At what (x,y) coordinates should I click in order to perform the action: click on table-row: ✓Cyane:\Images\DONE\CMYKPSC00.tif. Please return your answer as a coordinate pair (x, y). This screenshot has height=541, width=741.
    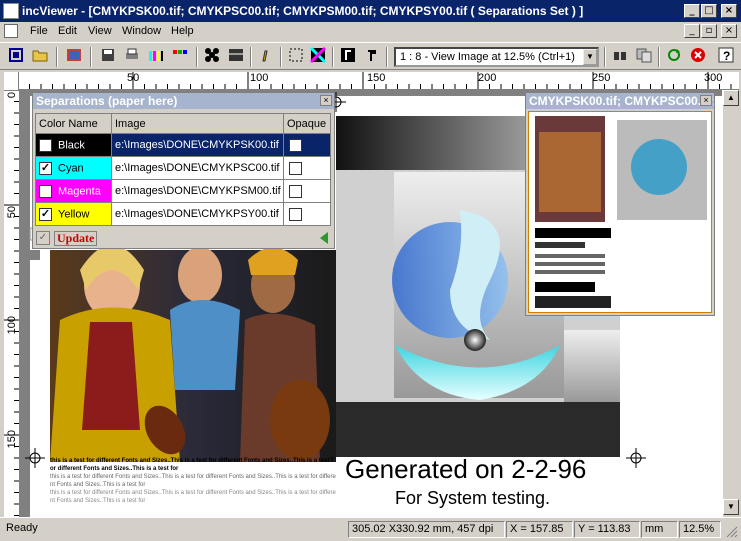
    Looking at the image, I should click on (183, 168).